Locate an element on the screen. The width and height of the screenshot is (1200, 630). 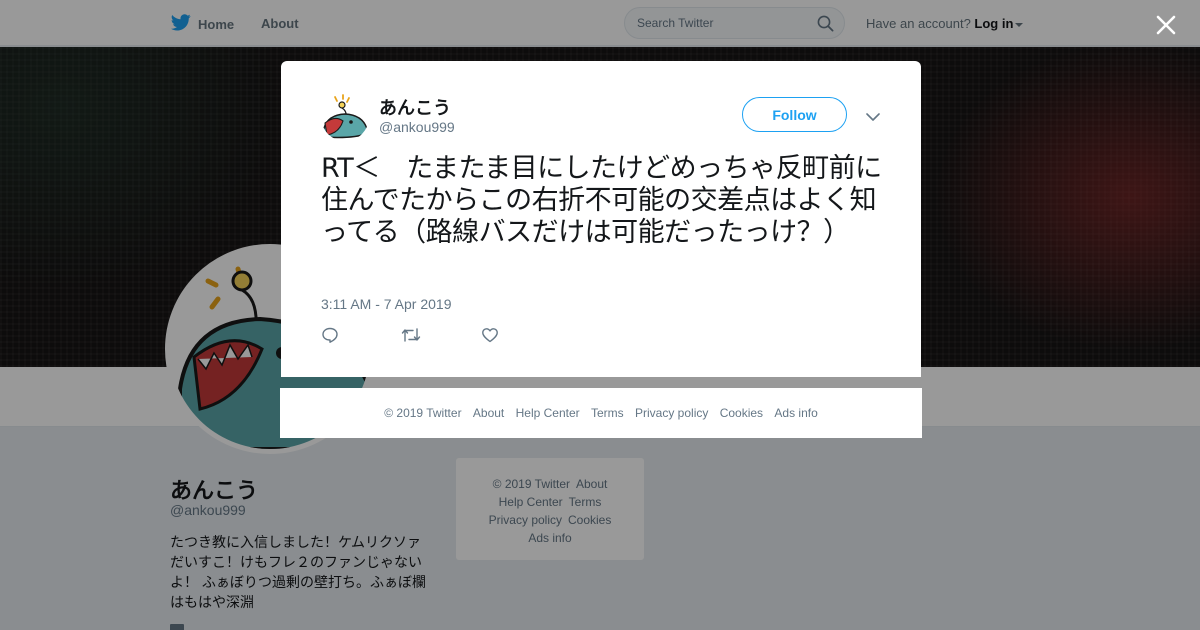
modal-footer-about-link: About is located at coordinates (488, 413).